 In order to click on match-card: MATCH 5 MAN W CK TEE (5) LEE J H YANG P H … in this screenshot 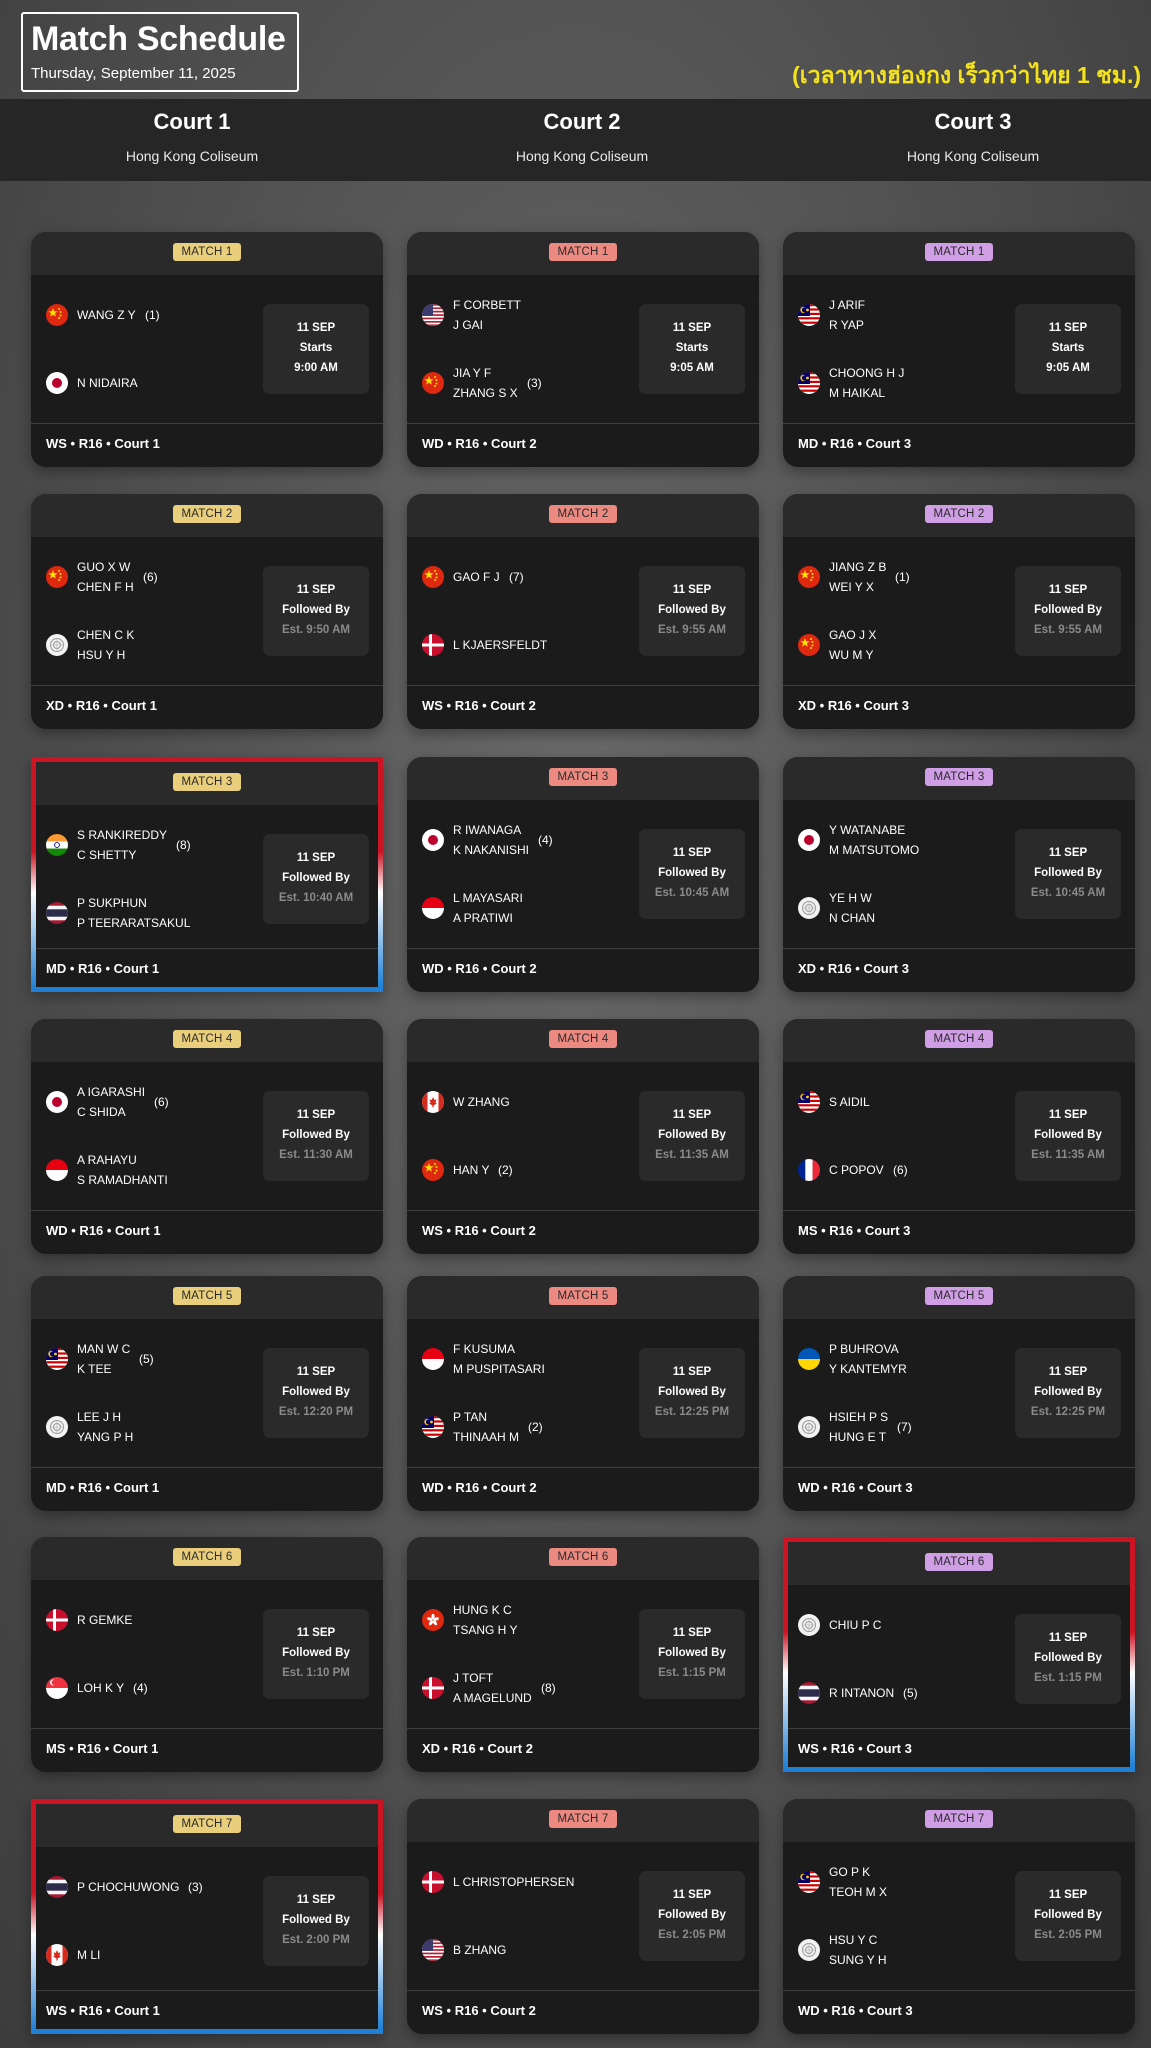, I will do `click(207, 1393)`.